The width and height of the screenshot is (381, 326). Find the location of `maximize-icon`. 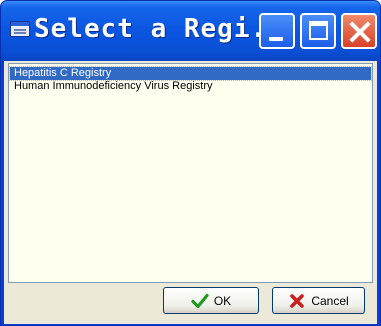

maximize-icon is located at coordinates (318, 30).